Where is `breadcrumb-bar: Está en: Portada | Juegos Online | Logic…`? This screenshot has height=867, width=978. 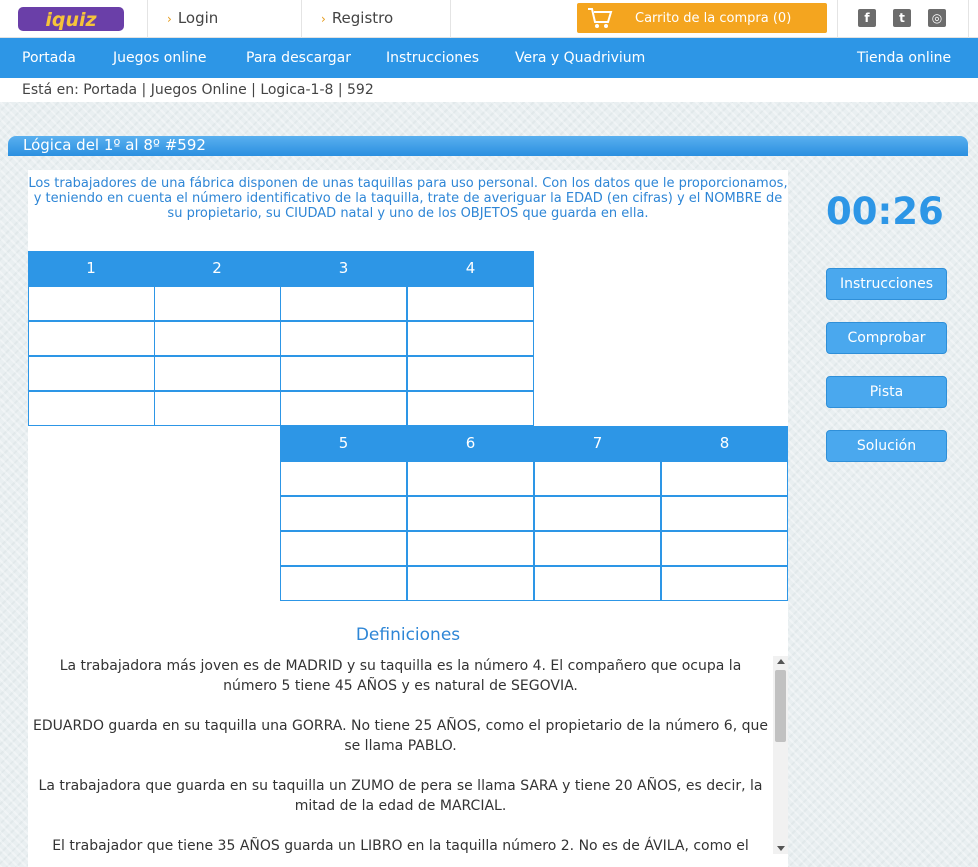
breadcrumb-bar: Está en: Portada | Juegos Online | Logic… is located at coordinates (489, 90).